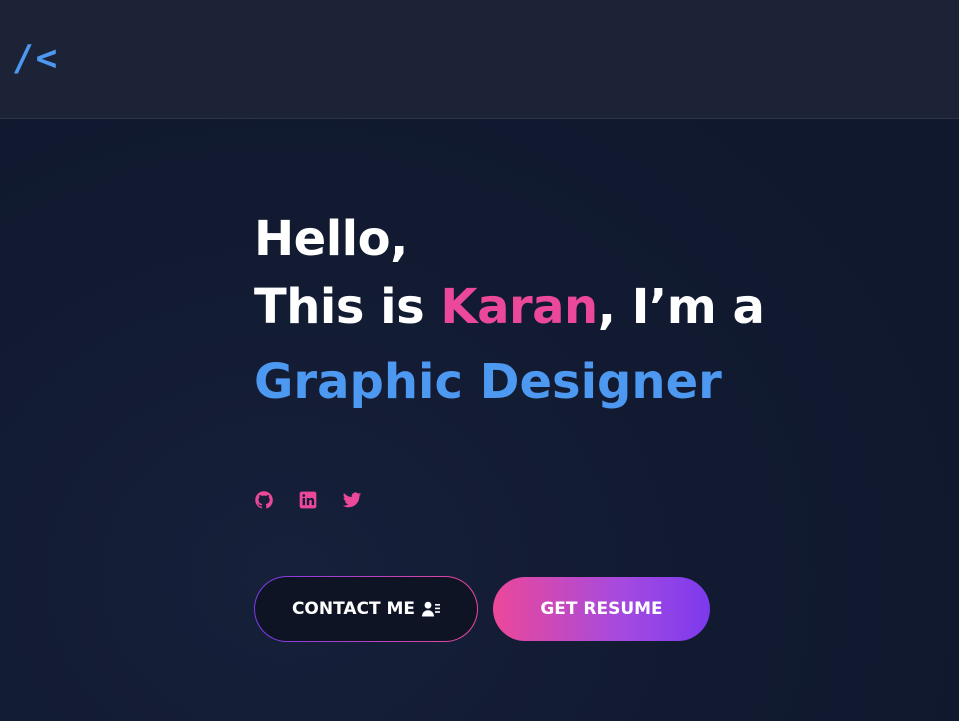  I want to click on twitter-icon, so click(352, 500).